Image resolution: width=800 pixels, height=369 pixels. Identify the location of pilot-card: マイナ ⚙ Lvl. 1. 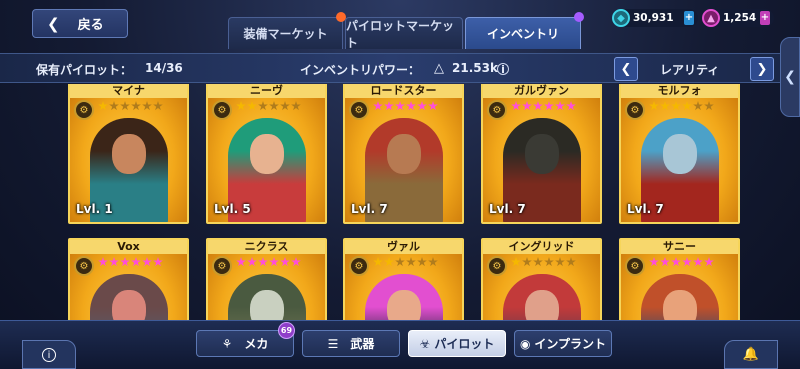
(128, 154).